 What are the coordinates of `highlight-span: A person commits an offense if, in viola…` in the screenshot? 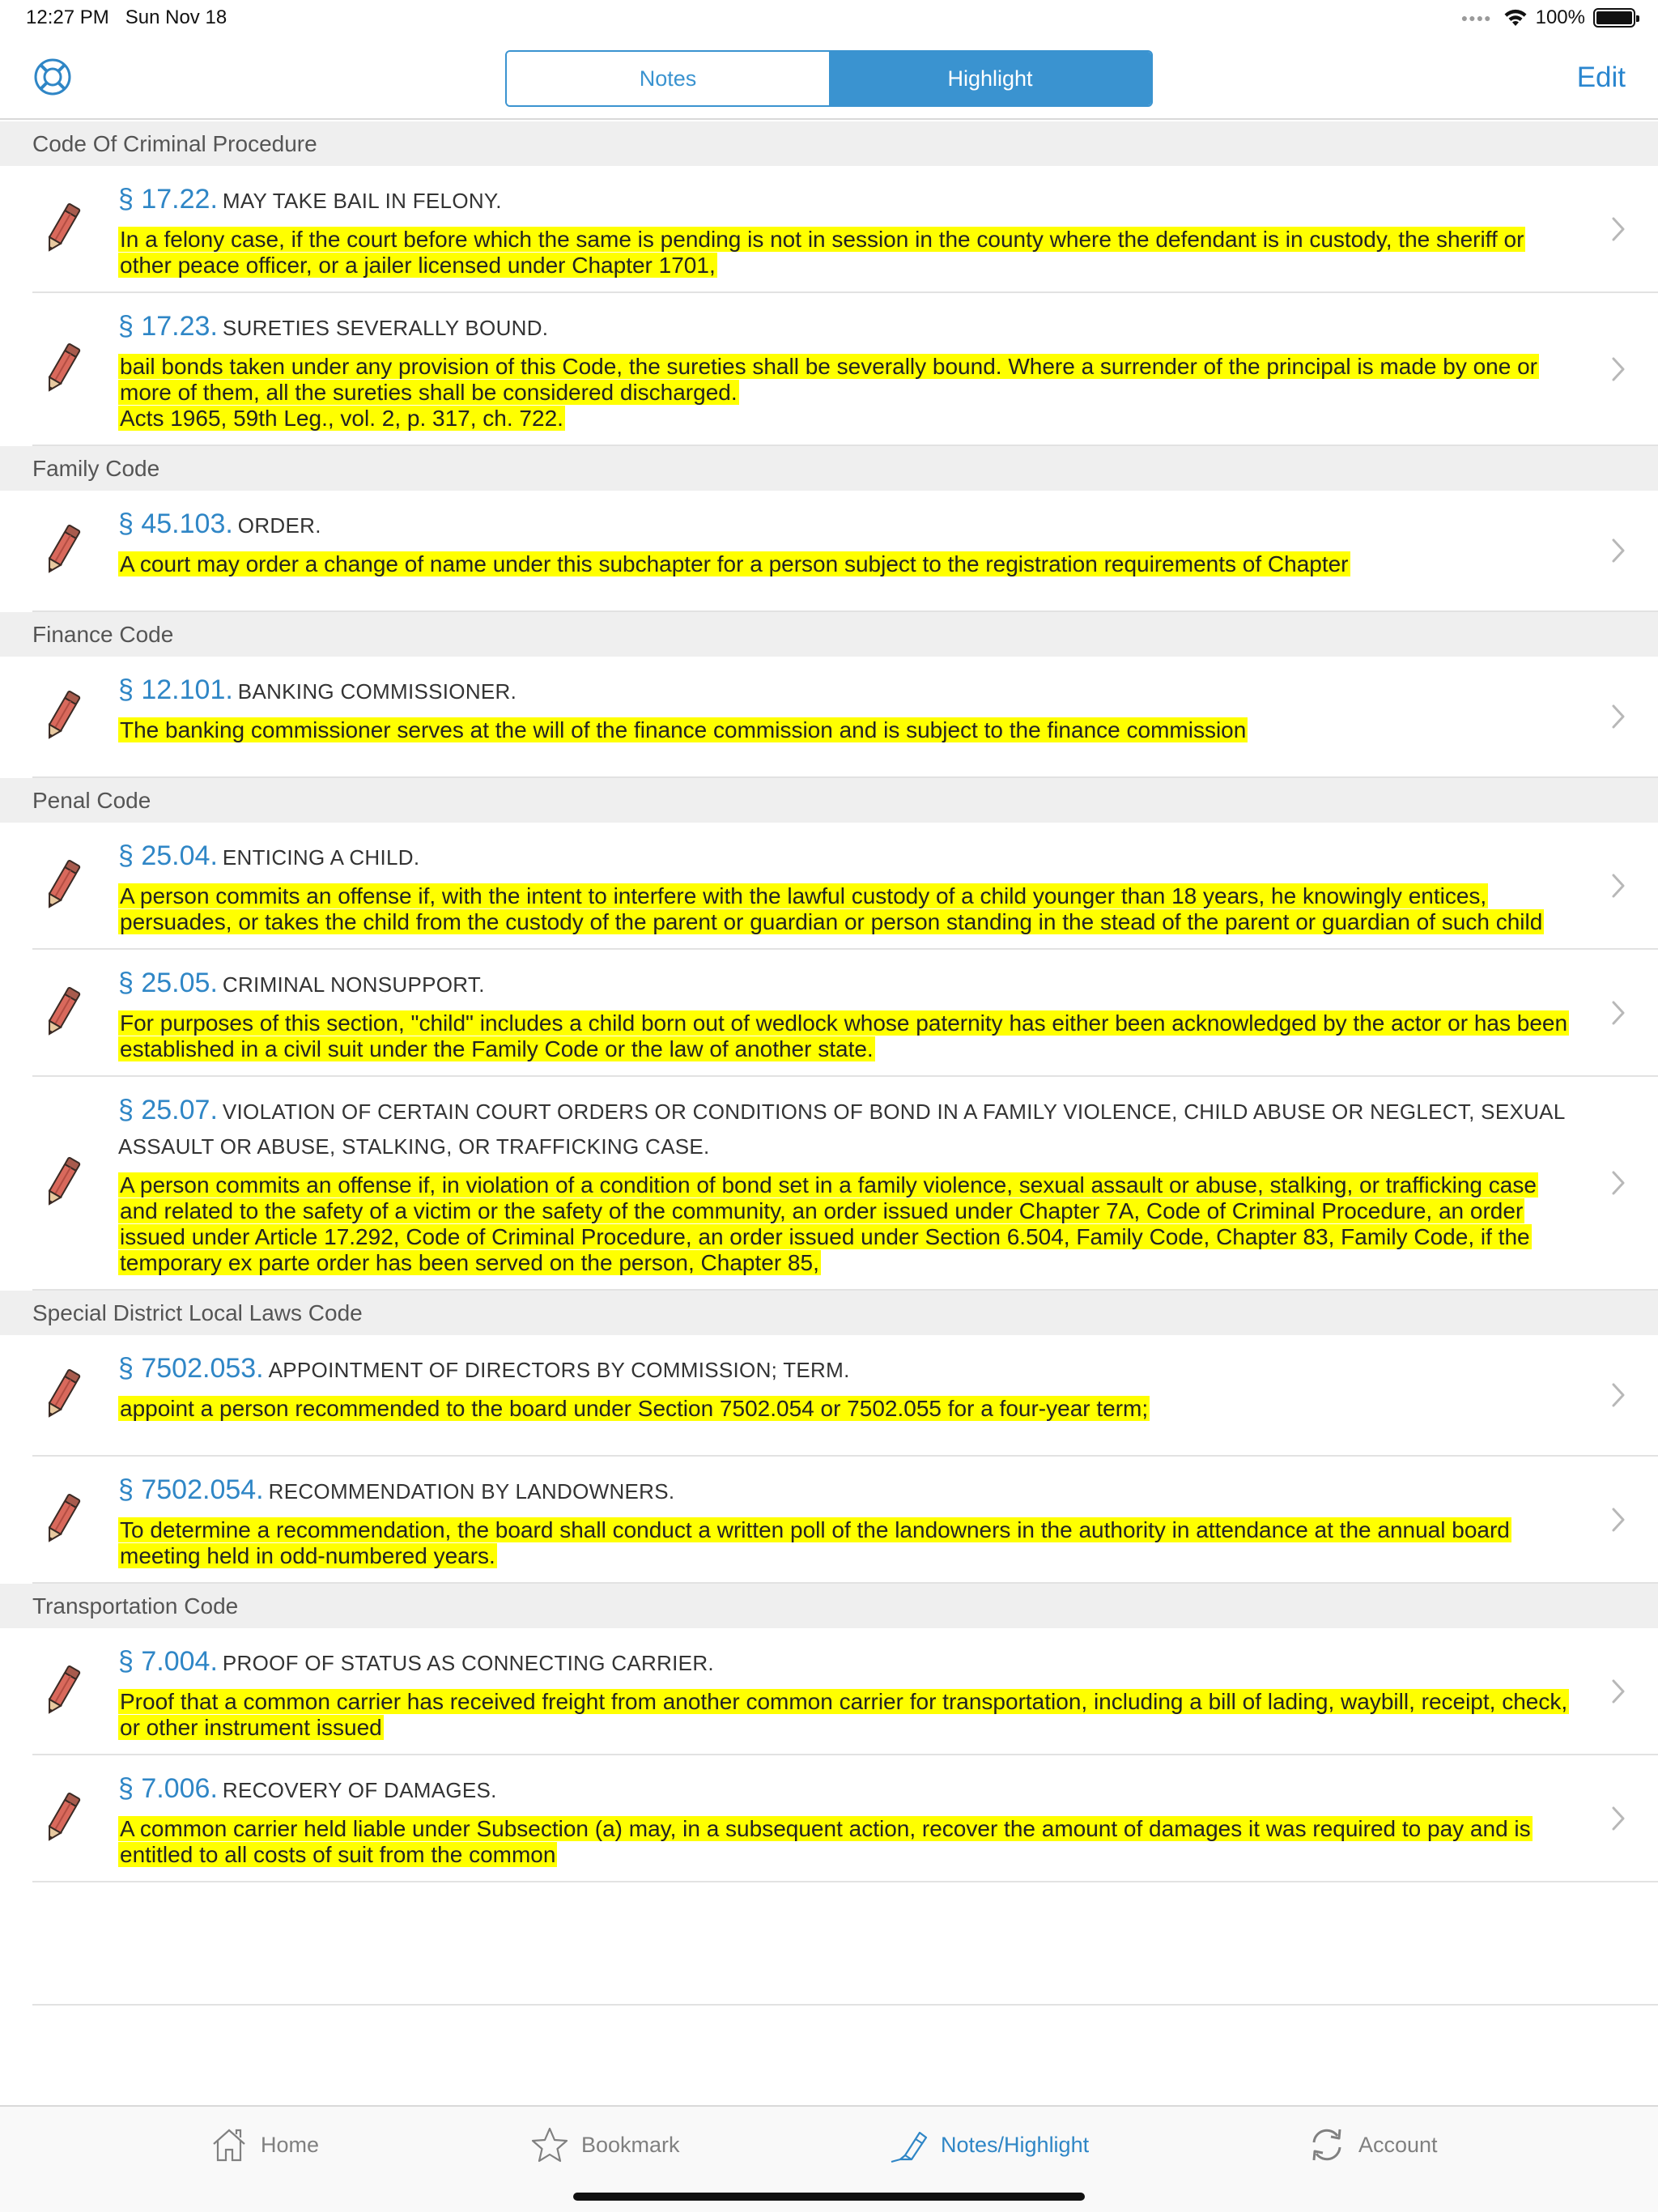 It's located at (828, 1223).